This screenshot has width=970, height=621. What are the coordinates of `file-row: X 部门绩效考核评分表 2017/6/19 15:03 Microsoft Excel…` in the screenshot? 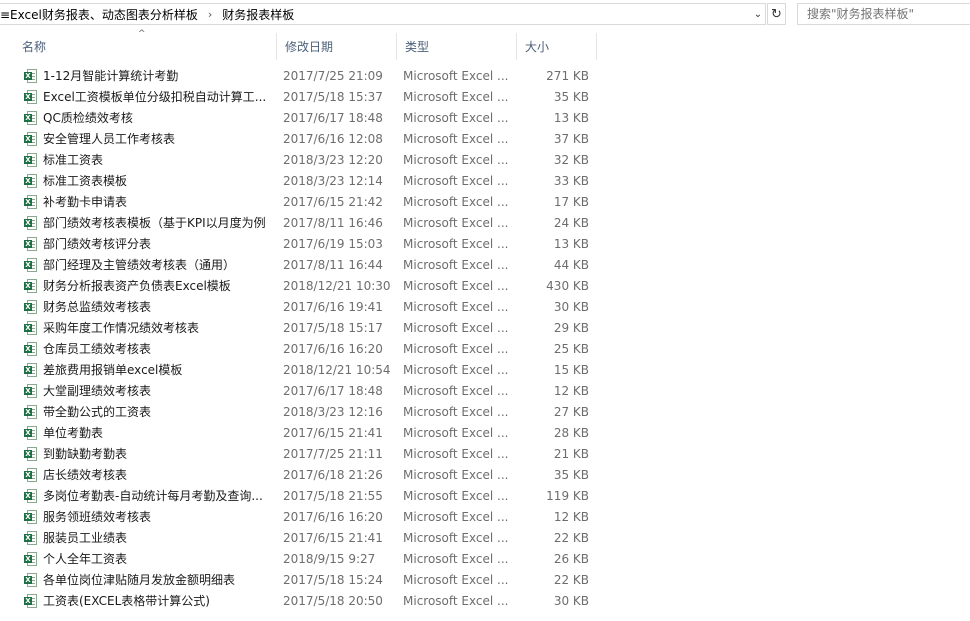 It's located at (314, 243).